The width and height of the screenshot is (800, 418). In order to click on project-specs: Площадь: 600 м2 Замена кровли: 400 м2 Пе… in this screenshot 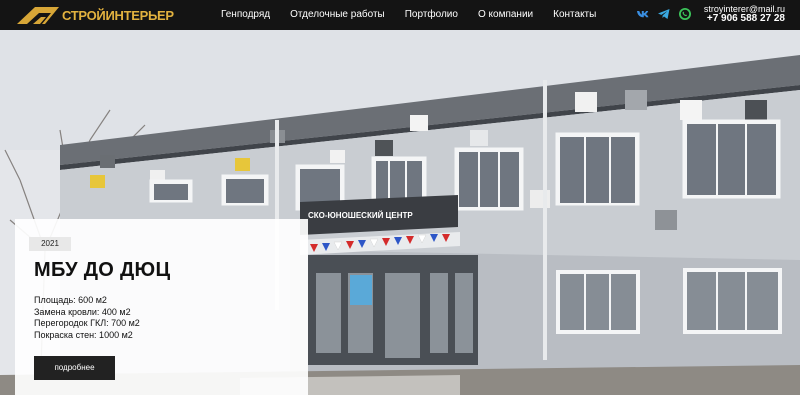, I will do `click(87, 318)`.